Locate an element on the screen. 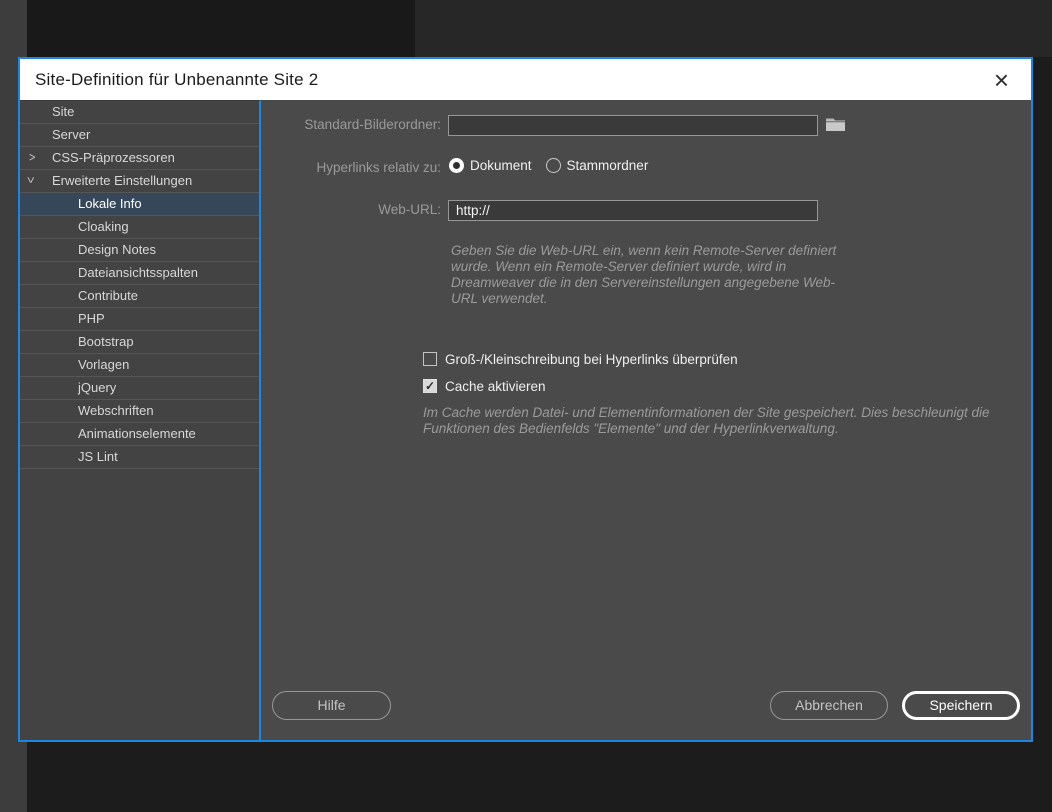 The image size is (1052, 812). close-icon: × is located at coordinates (1001, 80).